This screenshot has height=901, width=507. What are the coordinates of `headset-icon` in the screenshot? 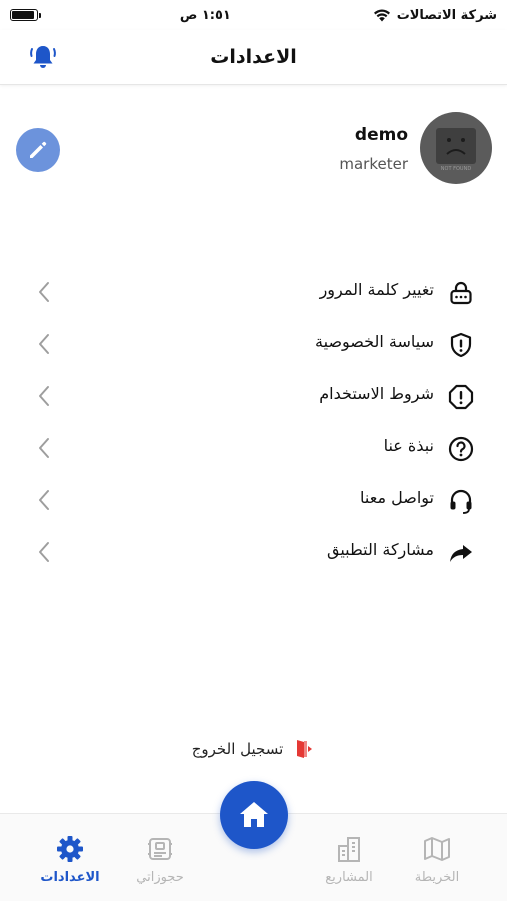 It's located at (461, 501).